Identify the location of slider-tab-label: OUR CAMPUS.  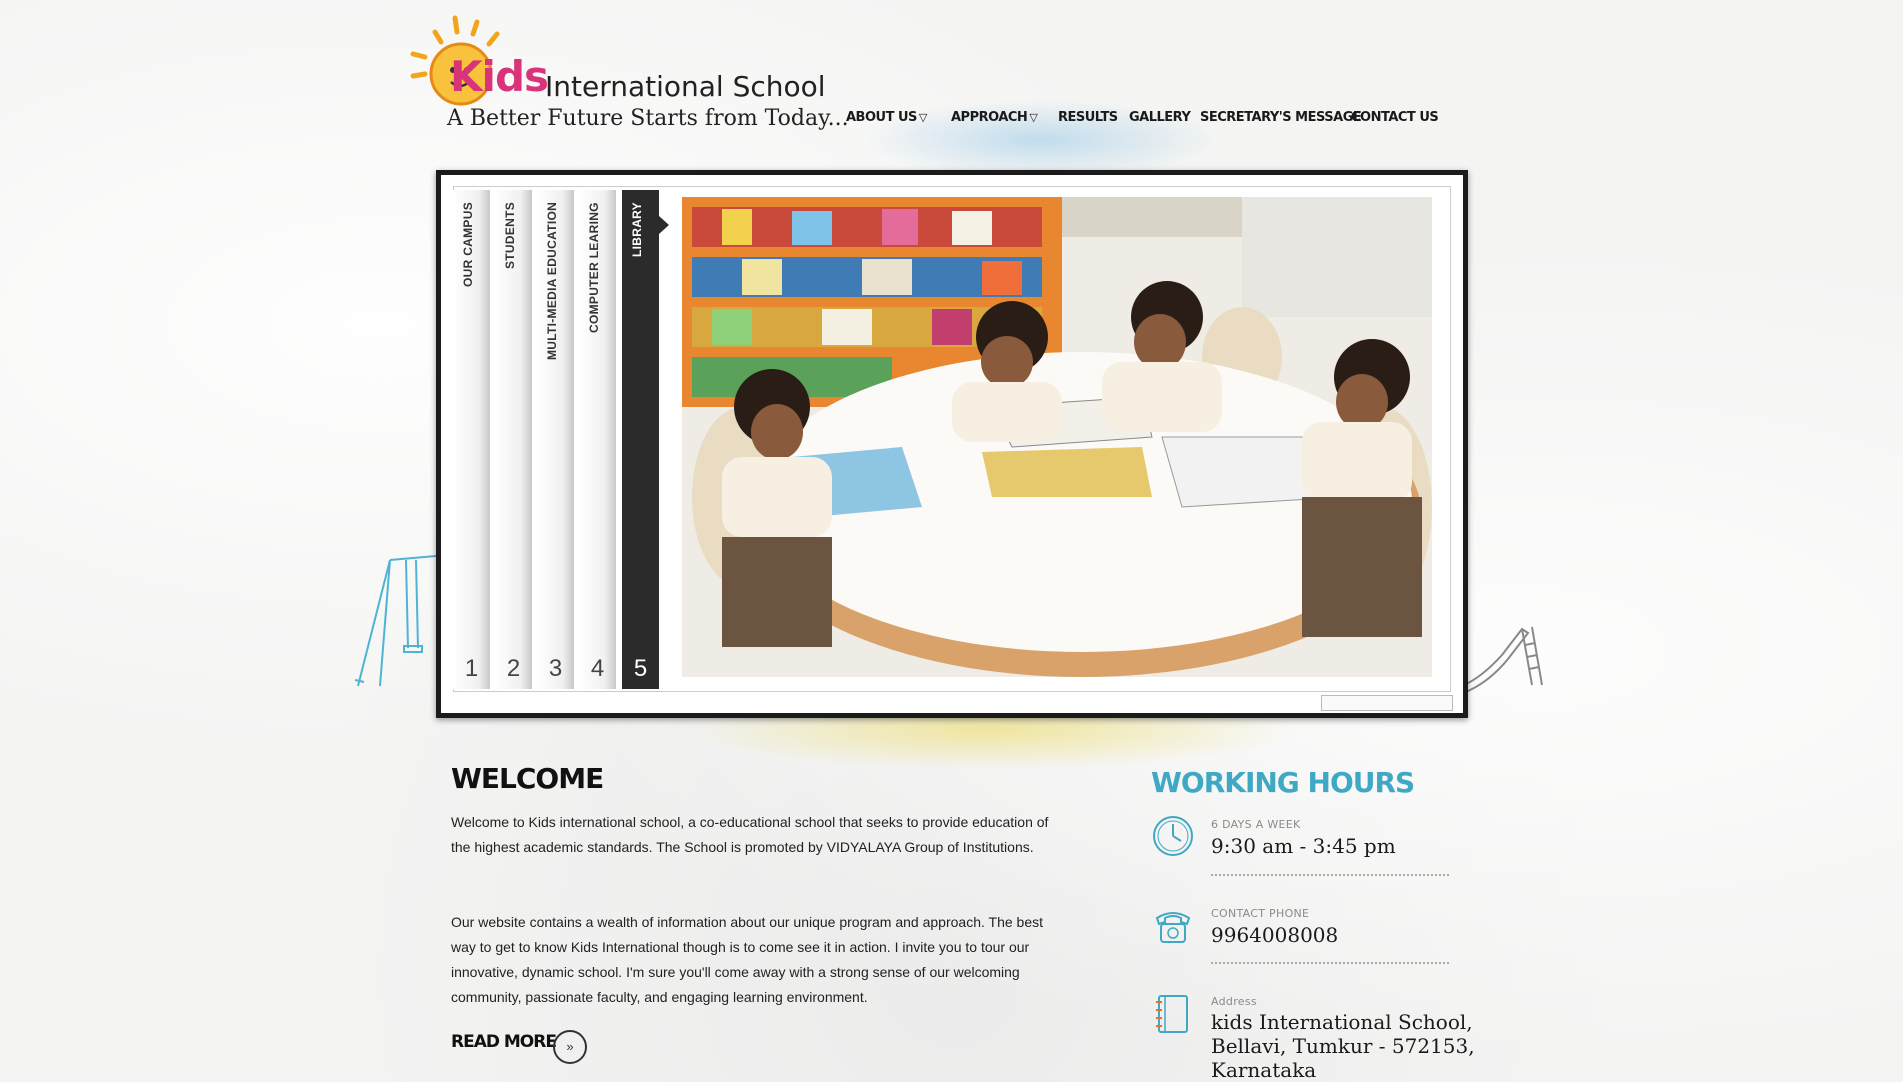
(468, 245).